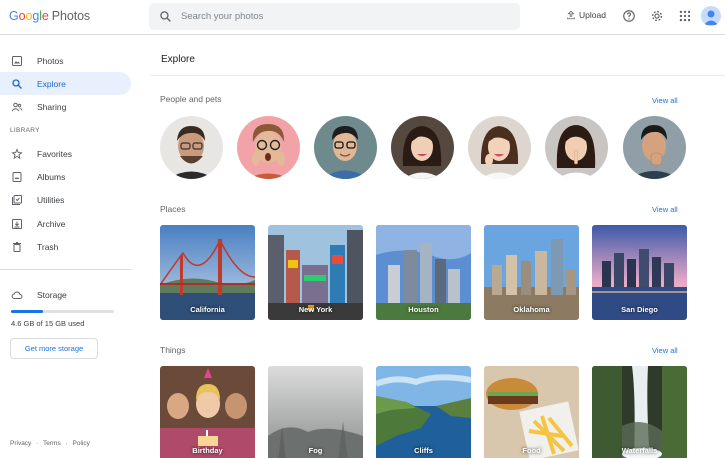 This screenshot has width=725, height=458. I want to click on place-tile-san-diego: San Diego, so click(639, 272).